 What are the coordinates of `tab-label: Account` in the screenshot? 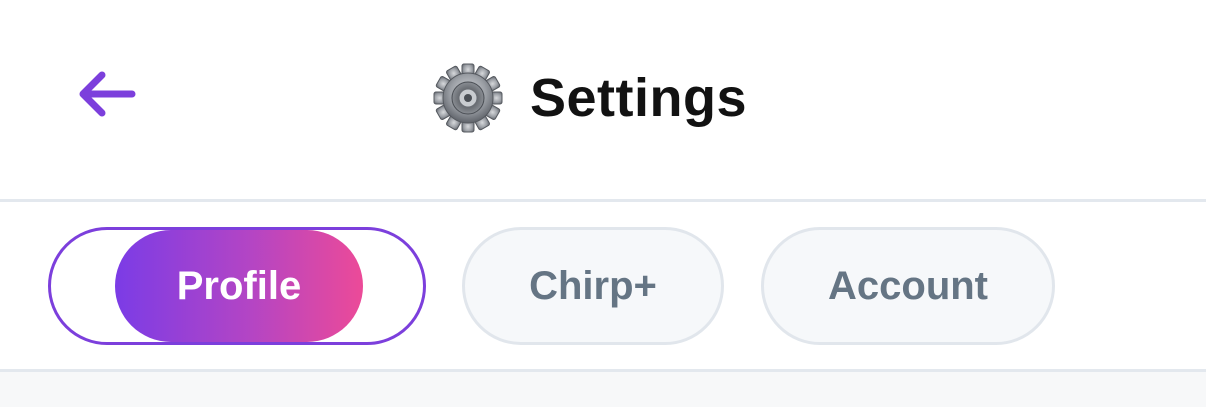 It's located at (908, 285).